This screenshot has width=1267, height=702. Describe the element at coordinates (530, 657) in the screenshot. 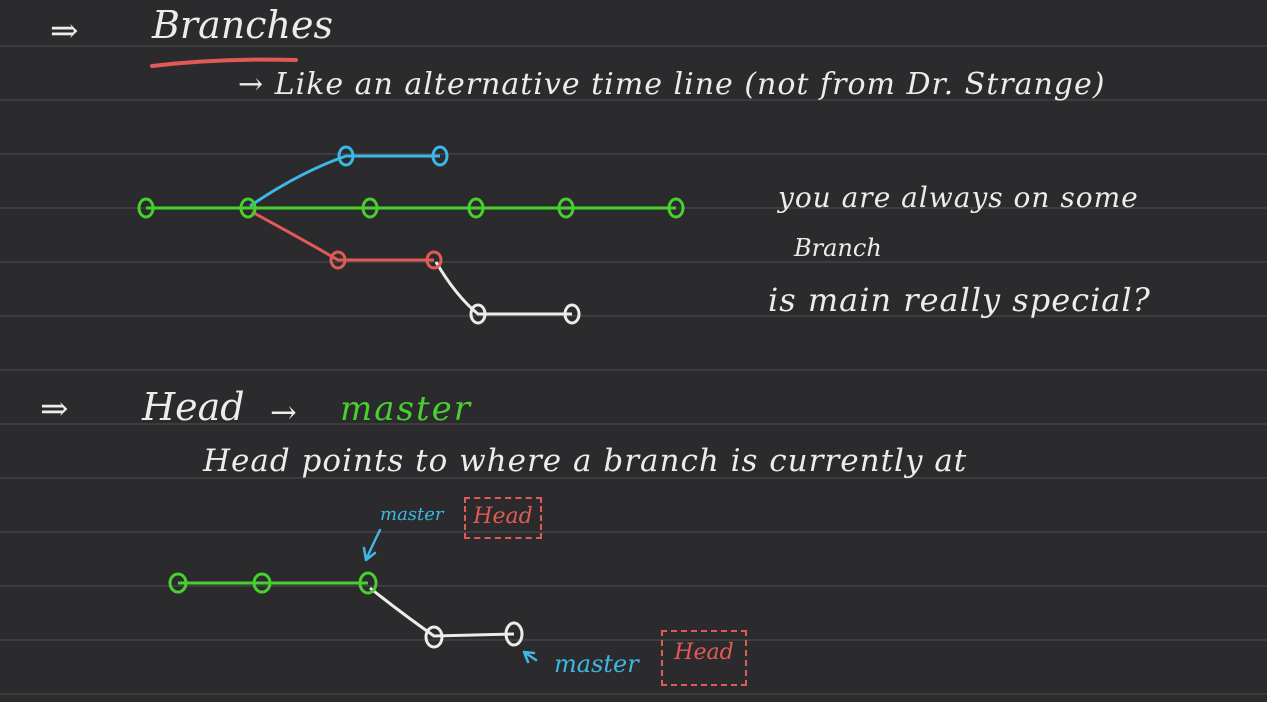

I see `master-pointer-arrow-bottom` at that location.